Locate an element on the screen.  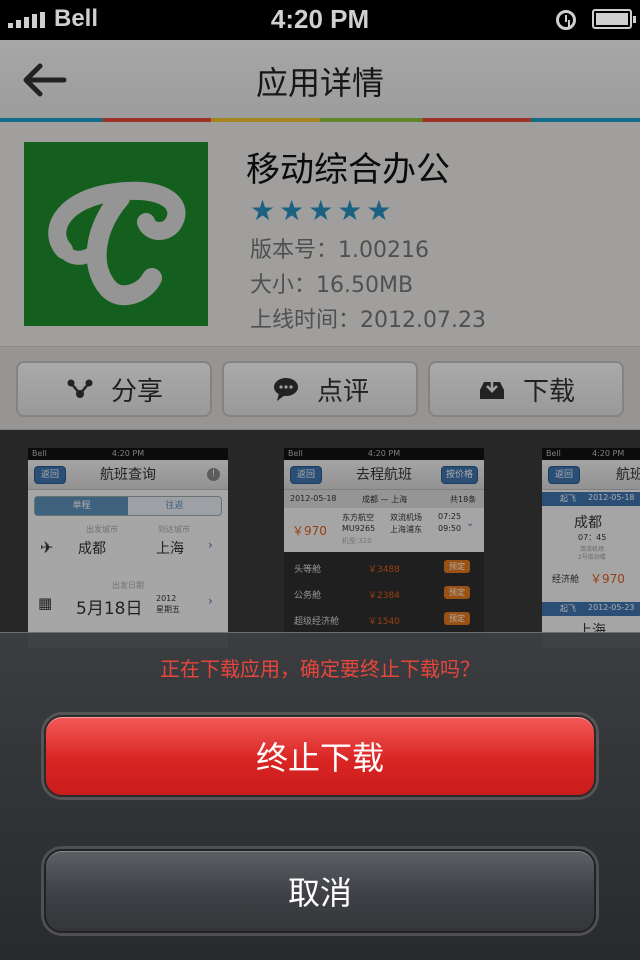
stop-download-button: 终止下载 is located at coordinates (320, 756).